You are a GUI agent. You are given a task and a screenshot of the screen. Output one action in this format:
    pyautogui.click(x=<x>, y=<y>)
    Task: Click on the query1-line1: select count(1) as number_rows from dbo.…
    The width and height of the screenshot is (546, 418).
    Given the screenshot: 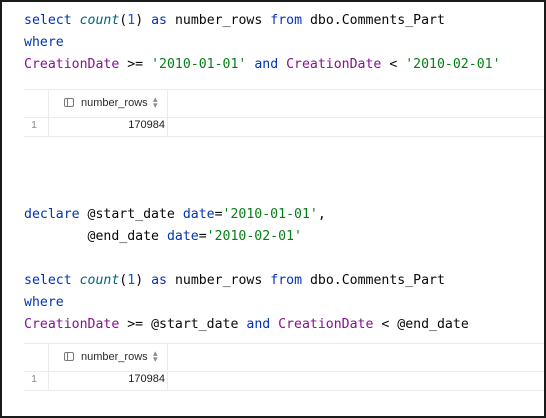 What is the action you would take?
    pyautogui.click(x=234, y=21)
    